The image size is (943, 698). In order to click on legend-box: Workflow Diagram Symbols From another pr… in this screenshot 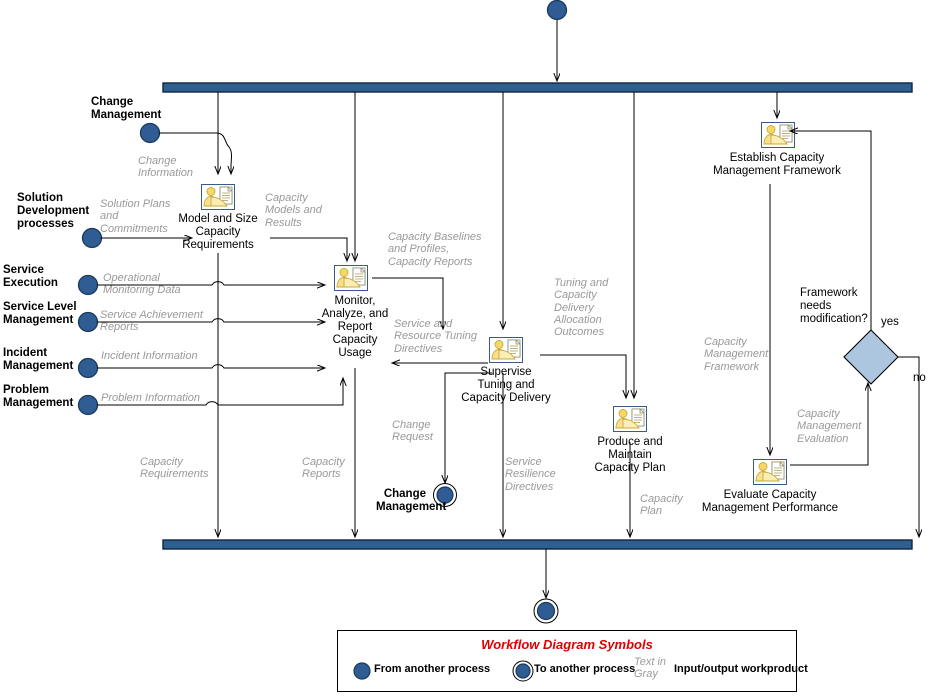, I will do `click(572, 661)`.